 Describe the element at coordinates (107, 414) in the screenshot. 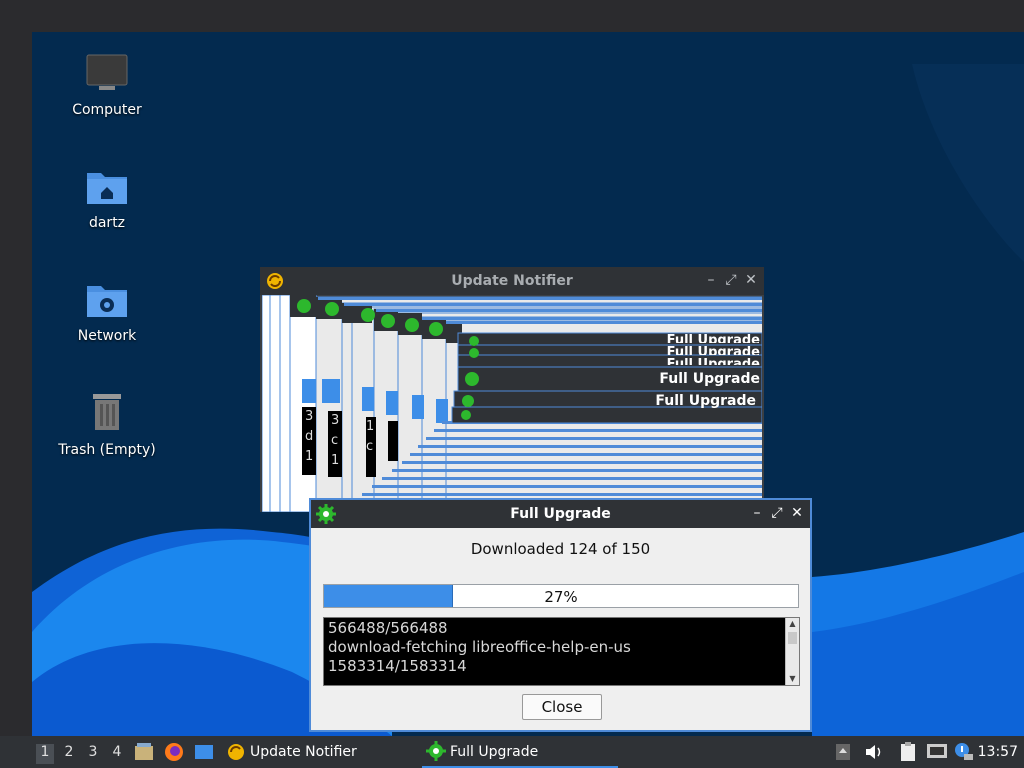

I see `trash-icon` at that location.